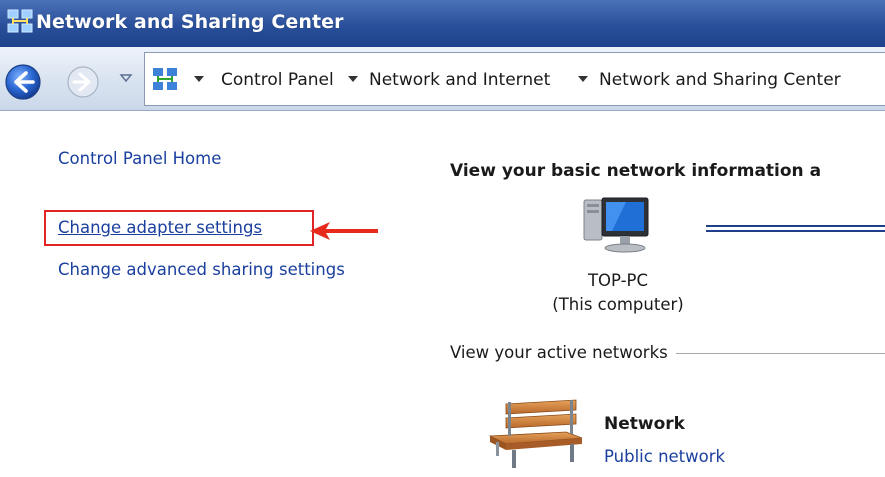  I want to click on computer-subtitle: (This computer), so click(618, 304).